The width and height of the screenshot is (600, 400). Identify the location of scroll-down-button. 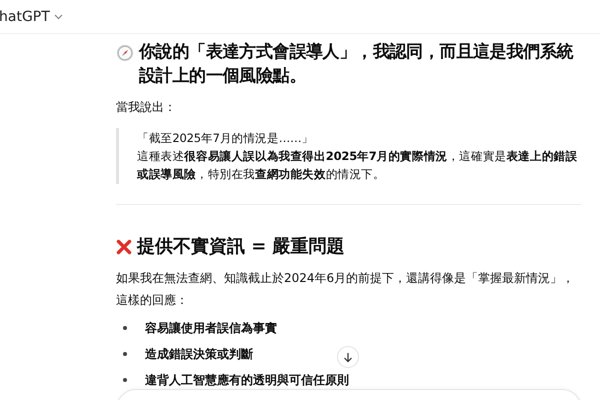
(348, 357).